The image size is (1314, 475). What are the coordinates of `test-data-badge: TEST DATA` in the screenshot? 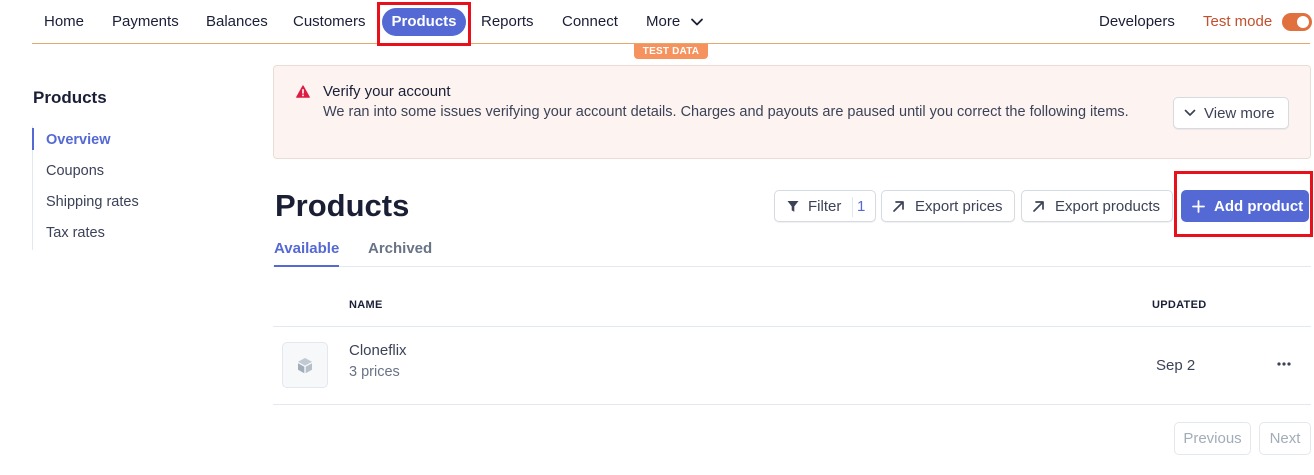 It's located at (671, 51).